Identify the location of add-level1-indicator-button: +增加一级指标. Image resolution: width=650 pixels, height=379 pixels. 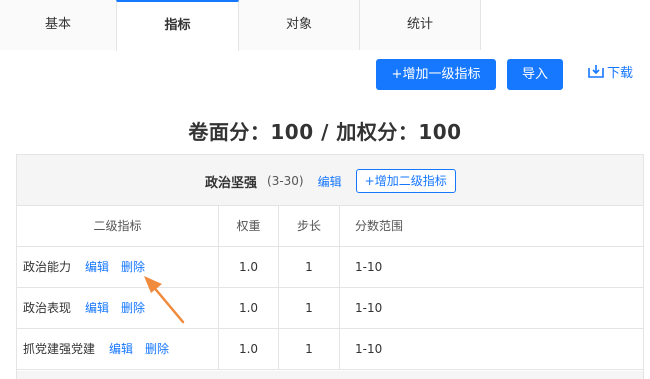
(436, 74).